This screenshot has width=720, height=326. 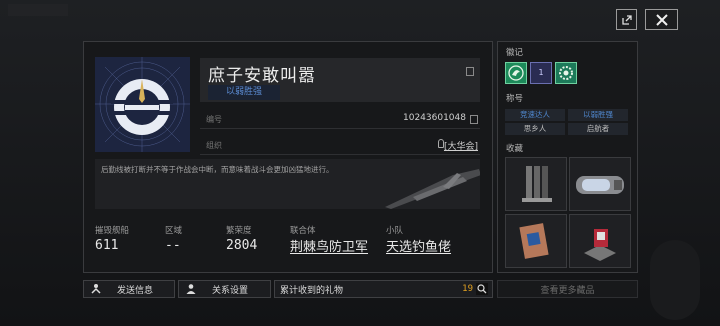 What do you see at coordinates (515, 149) in the screenshot?
I see `collection-header: 收藏` at bounding box center [515, 149].